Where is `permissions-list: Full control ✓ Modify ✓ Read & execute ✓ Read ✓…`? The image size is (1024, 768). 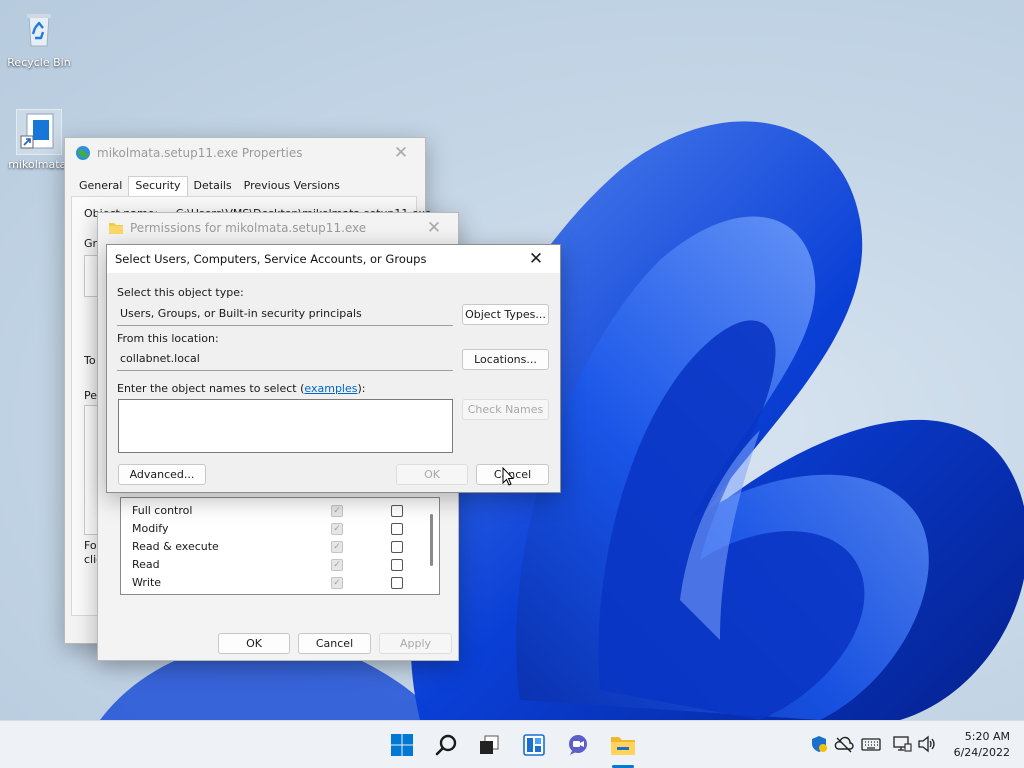
permissions-list: Full control ✓ Modify ✓ Read & execute ✓ Read ✓… is located at coordinates (280, 546).